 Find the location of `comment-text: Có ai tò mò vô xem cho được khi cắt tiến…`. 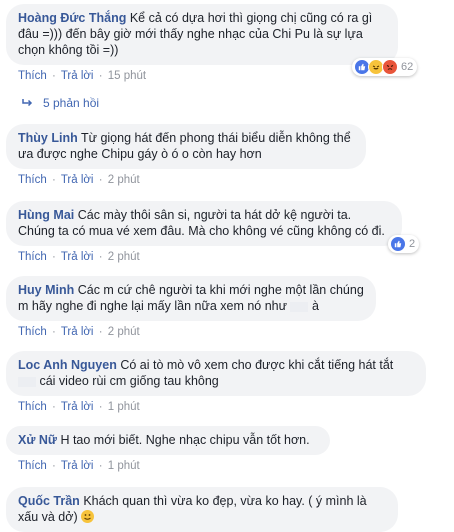

comment-text: Có ai tò mò vô xem cho được khi cắt tiến… is located at coordinates (257, 365).